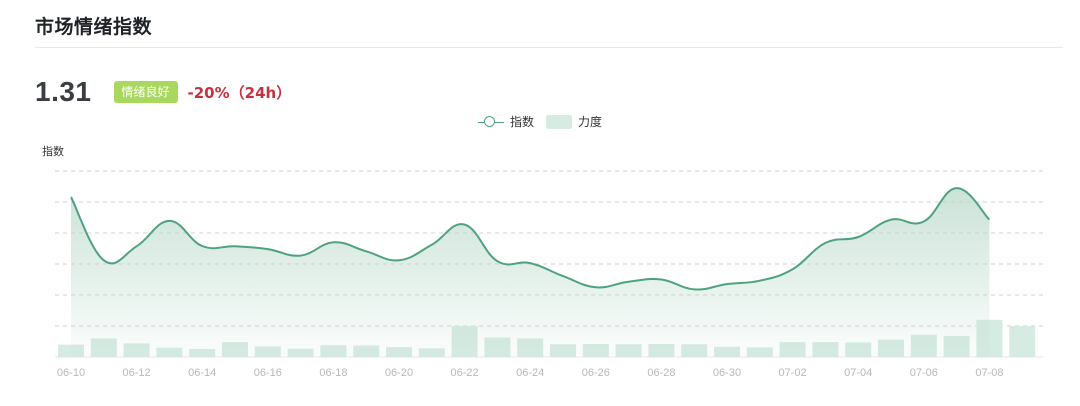 This screenshot has height=406, width=1080. What do you see at coordinates (793, 373) in the screenshot?
I see `x-tick-label: 07-02` at bounding box center [793, 373].